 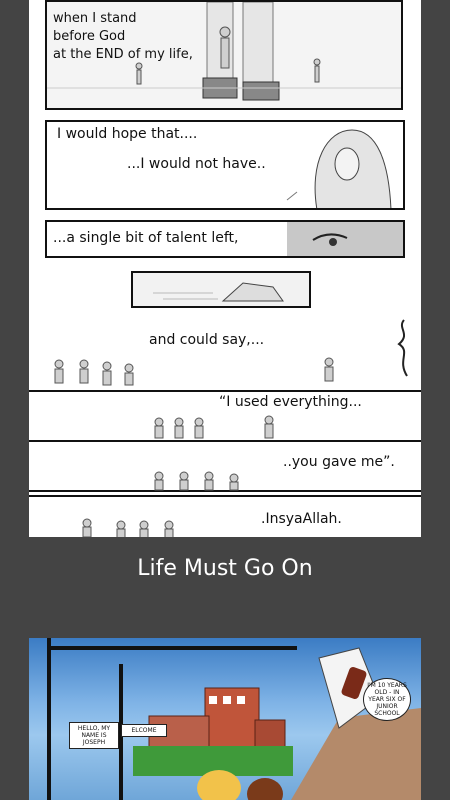 What do you see at coordinates (225, 516) in the screenshot?
I see `comic-strip-3: .InsyaAllah.` at bounding box center [225, 516].